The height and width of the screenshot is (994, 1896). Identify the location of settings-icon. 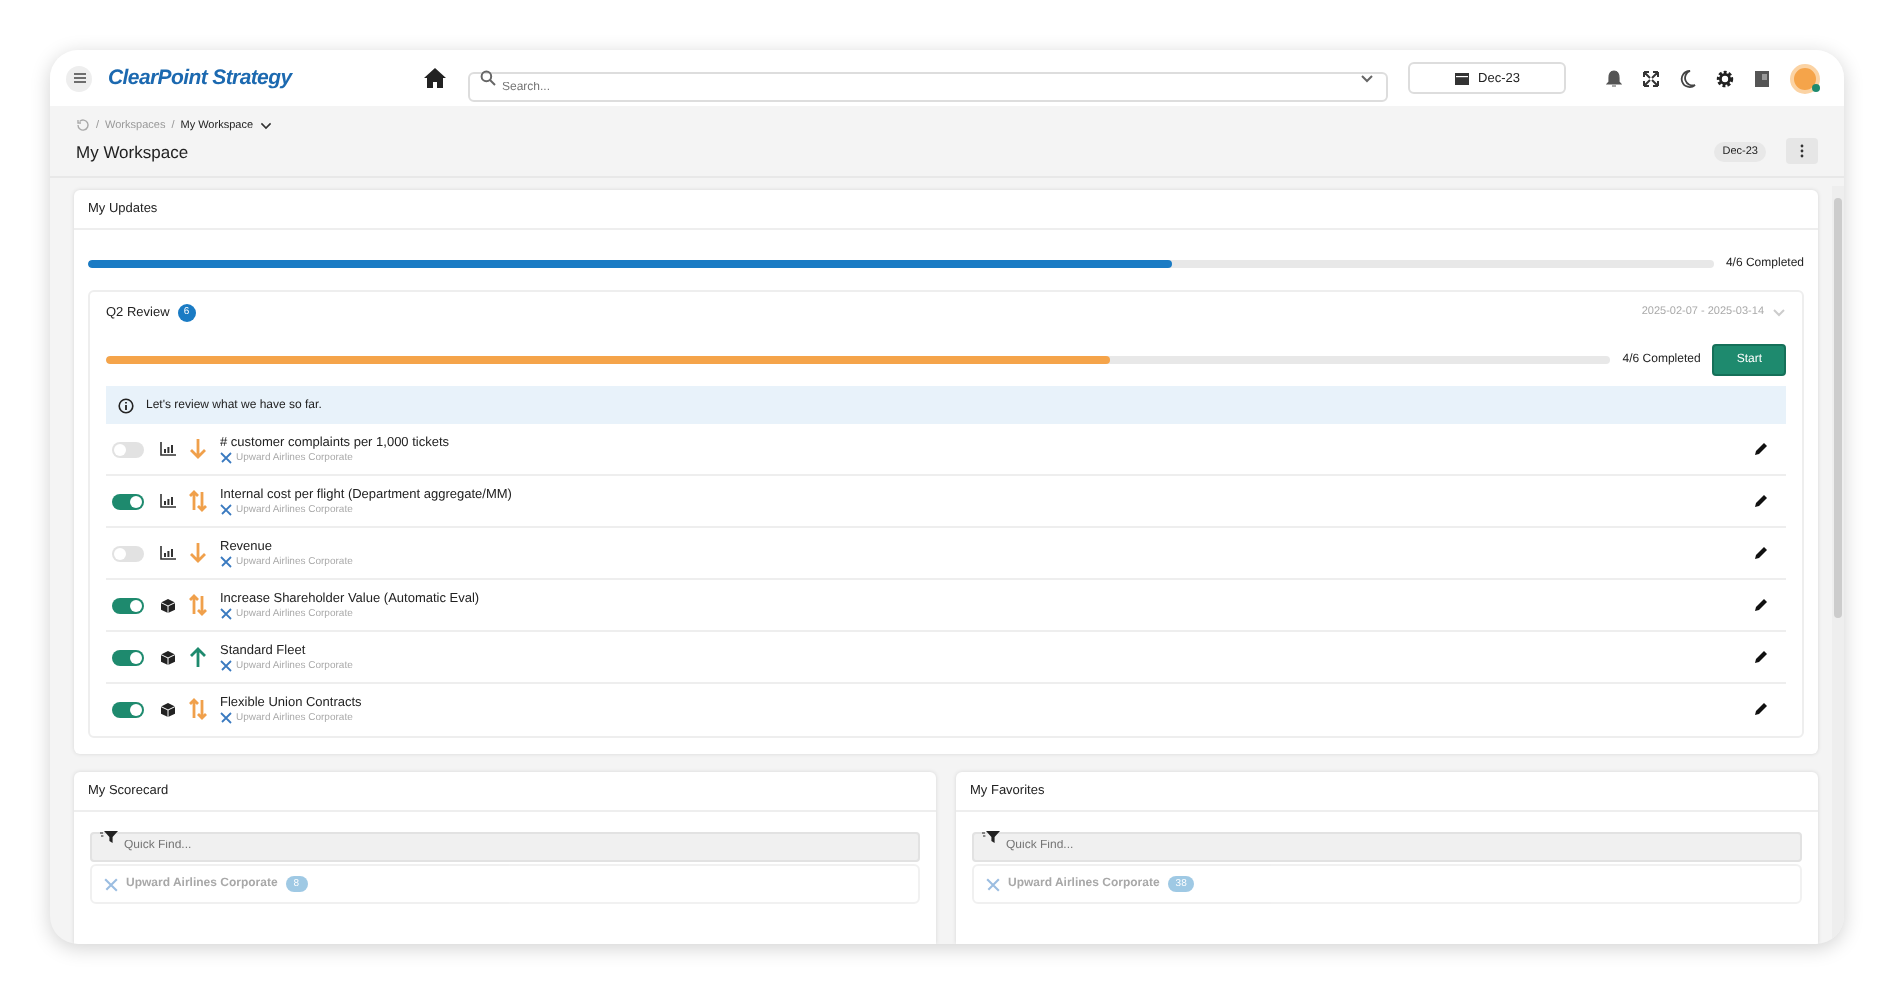
(1725, 78).